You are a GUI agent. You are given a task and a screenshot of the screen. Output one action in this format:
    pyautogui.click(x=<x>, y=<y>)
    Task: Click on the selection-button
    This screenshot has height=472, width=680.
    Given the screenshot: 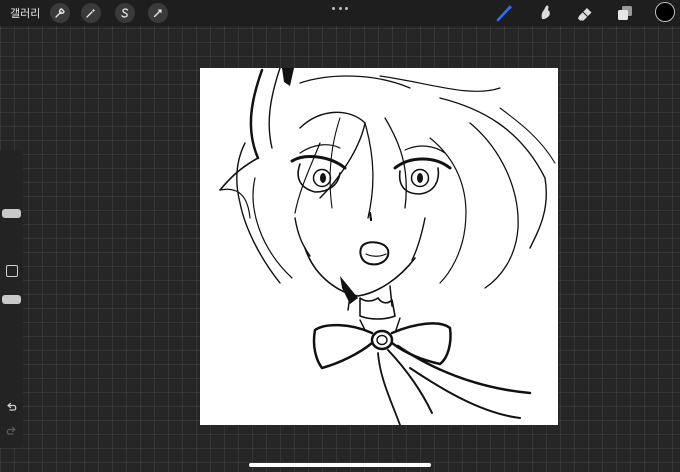 What is the action you would take?
    pyautogui.click(x=125, y=13)
    